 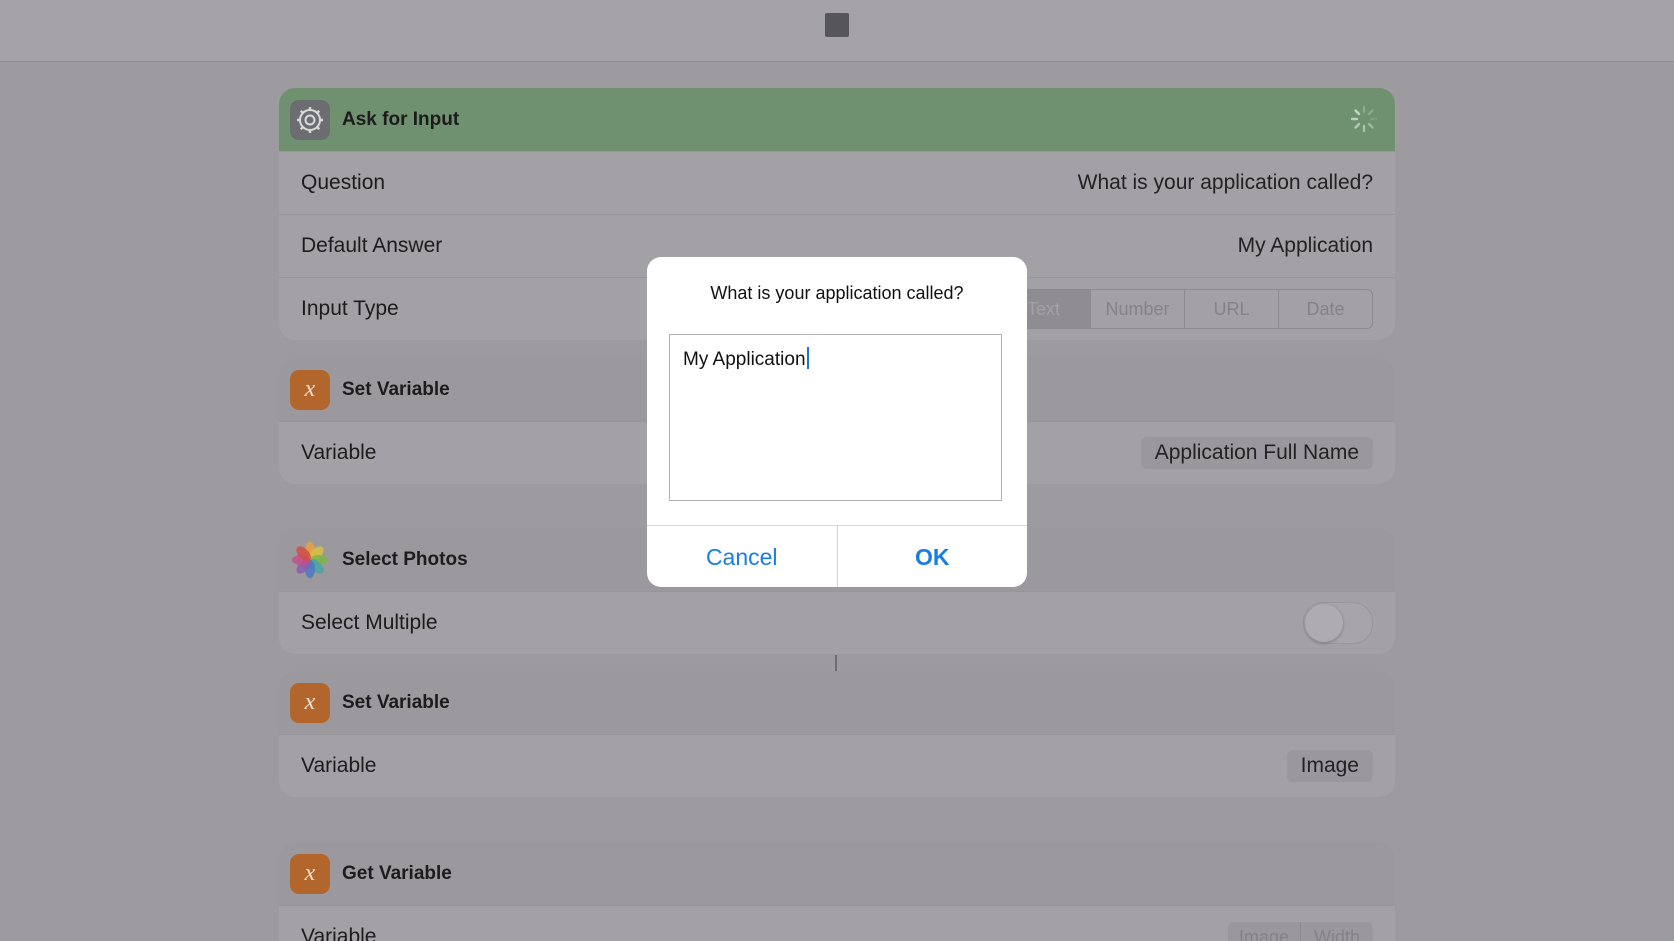 I want to click on input-type-segmented-control: Text Number URL Date, so click(x=1184, y=309).